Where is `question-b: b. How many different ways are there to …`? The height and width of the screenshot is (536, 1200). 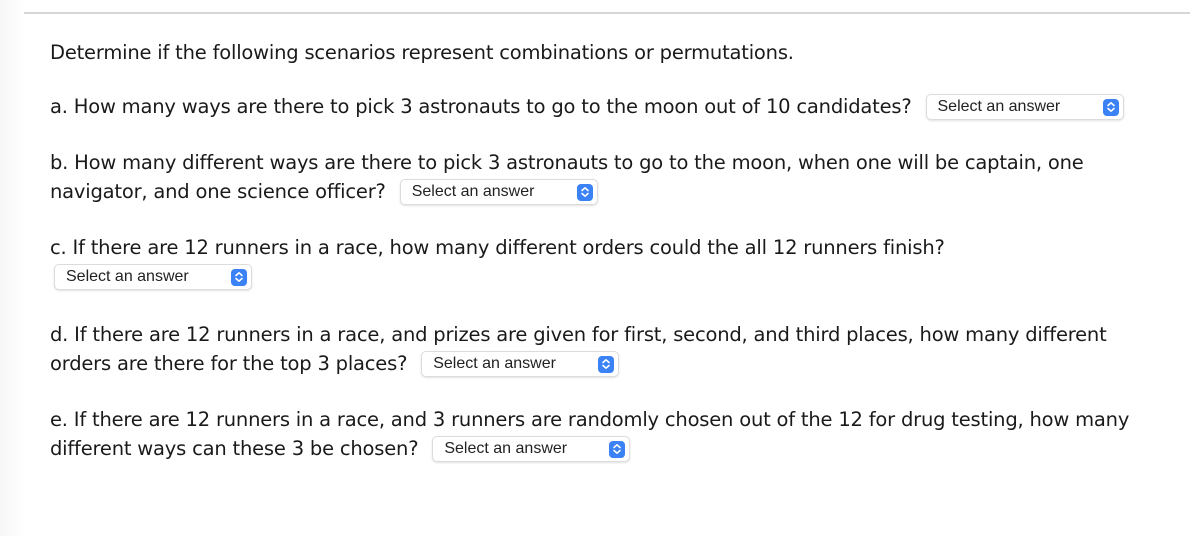 question-b: b. How many different ways are there to … is located at coordinates (605, 177).